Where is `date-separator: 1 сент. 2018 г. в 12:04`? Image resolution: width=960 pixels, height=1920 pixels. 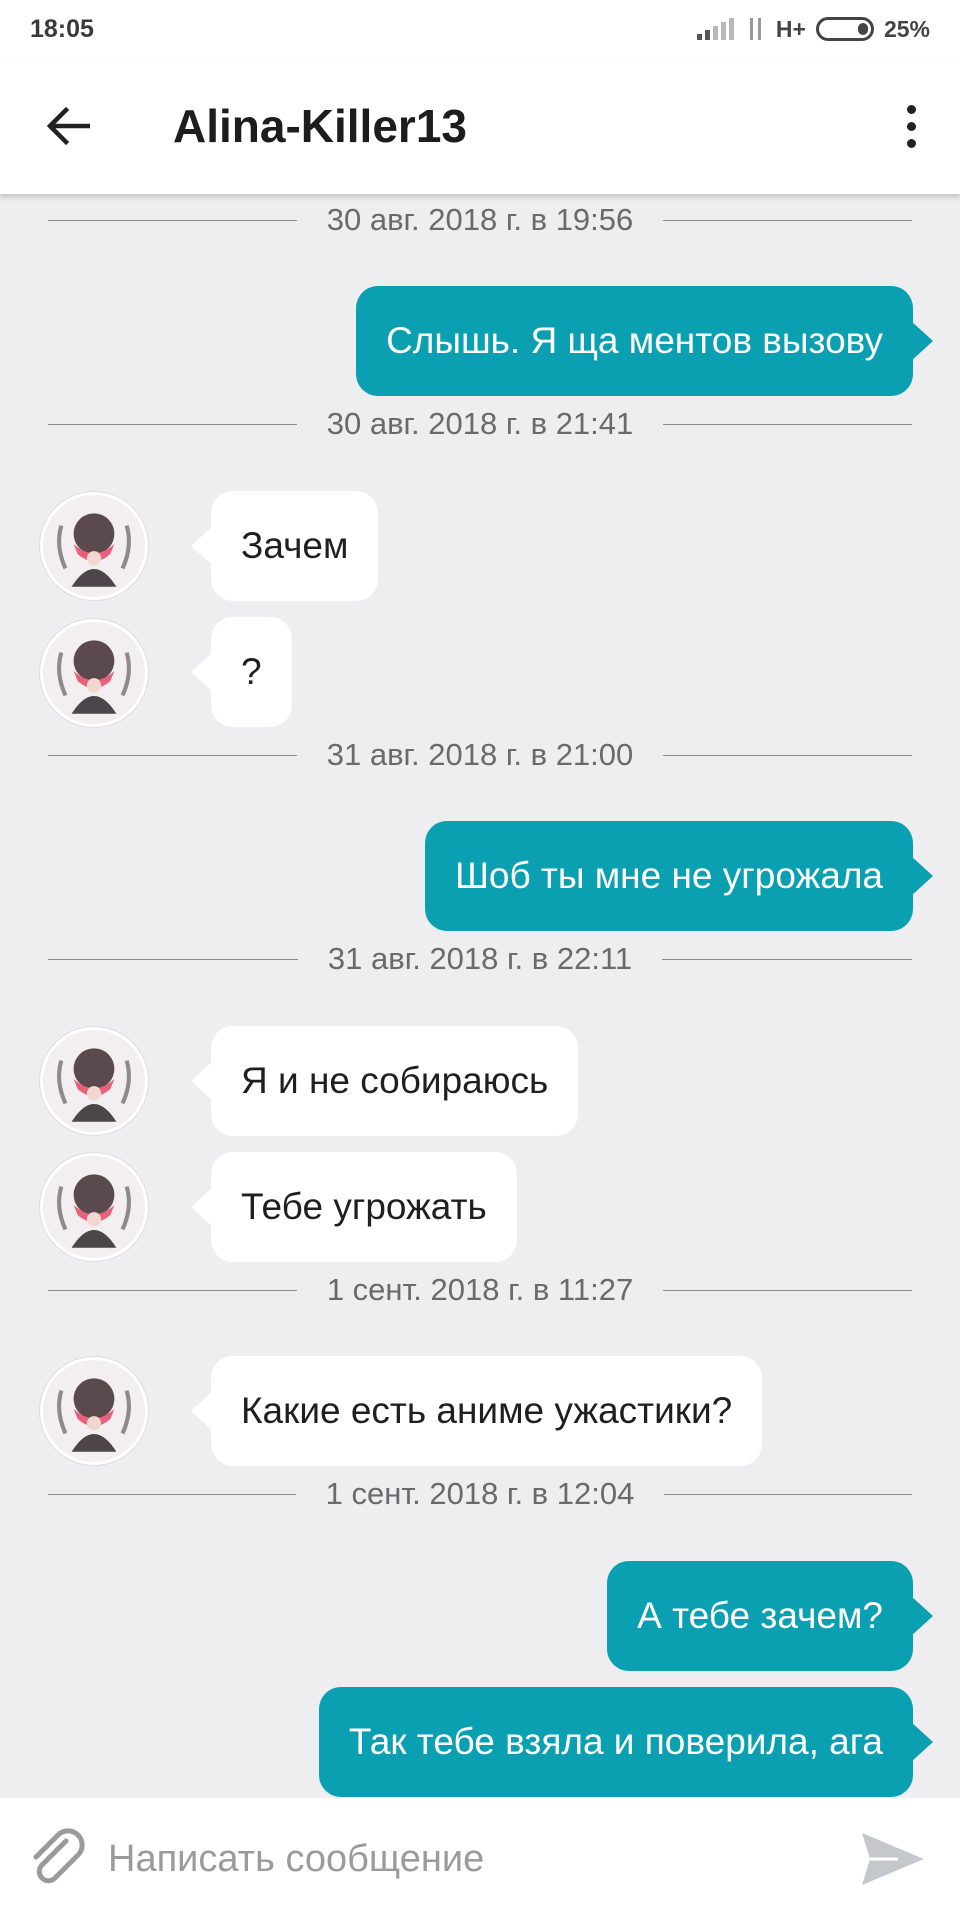 date-separator: 1 сент. 2018 г. в 12:04 is located at coordinates (480, 1494).